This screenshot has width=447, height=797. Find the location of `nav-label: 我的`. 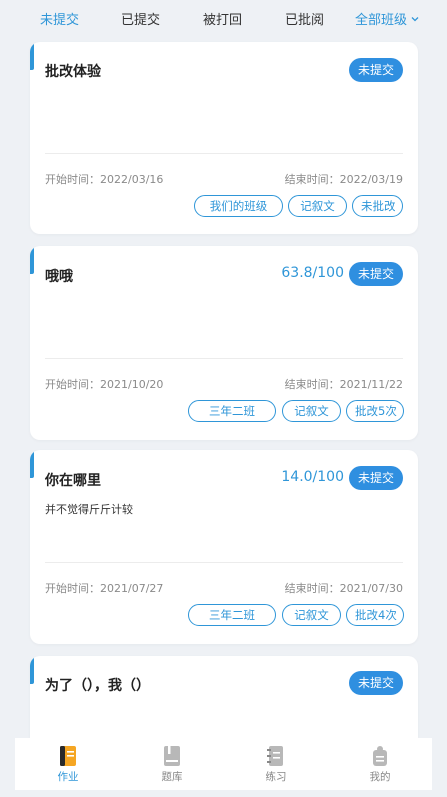

nav-label: 我的 is located at coordinates (380, 777).